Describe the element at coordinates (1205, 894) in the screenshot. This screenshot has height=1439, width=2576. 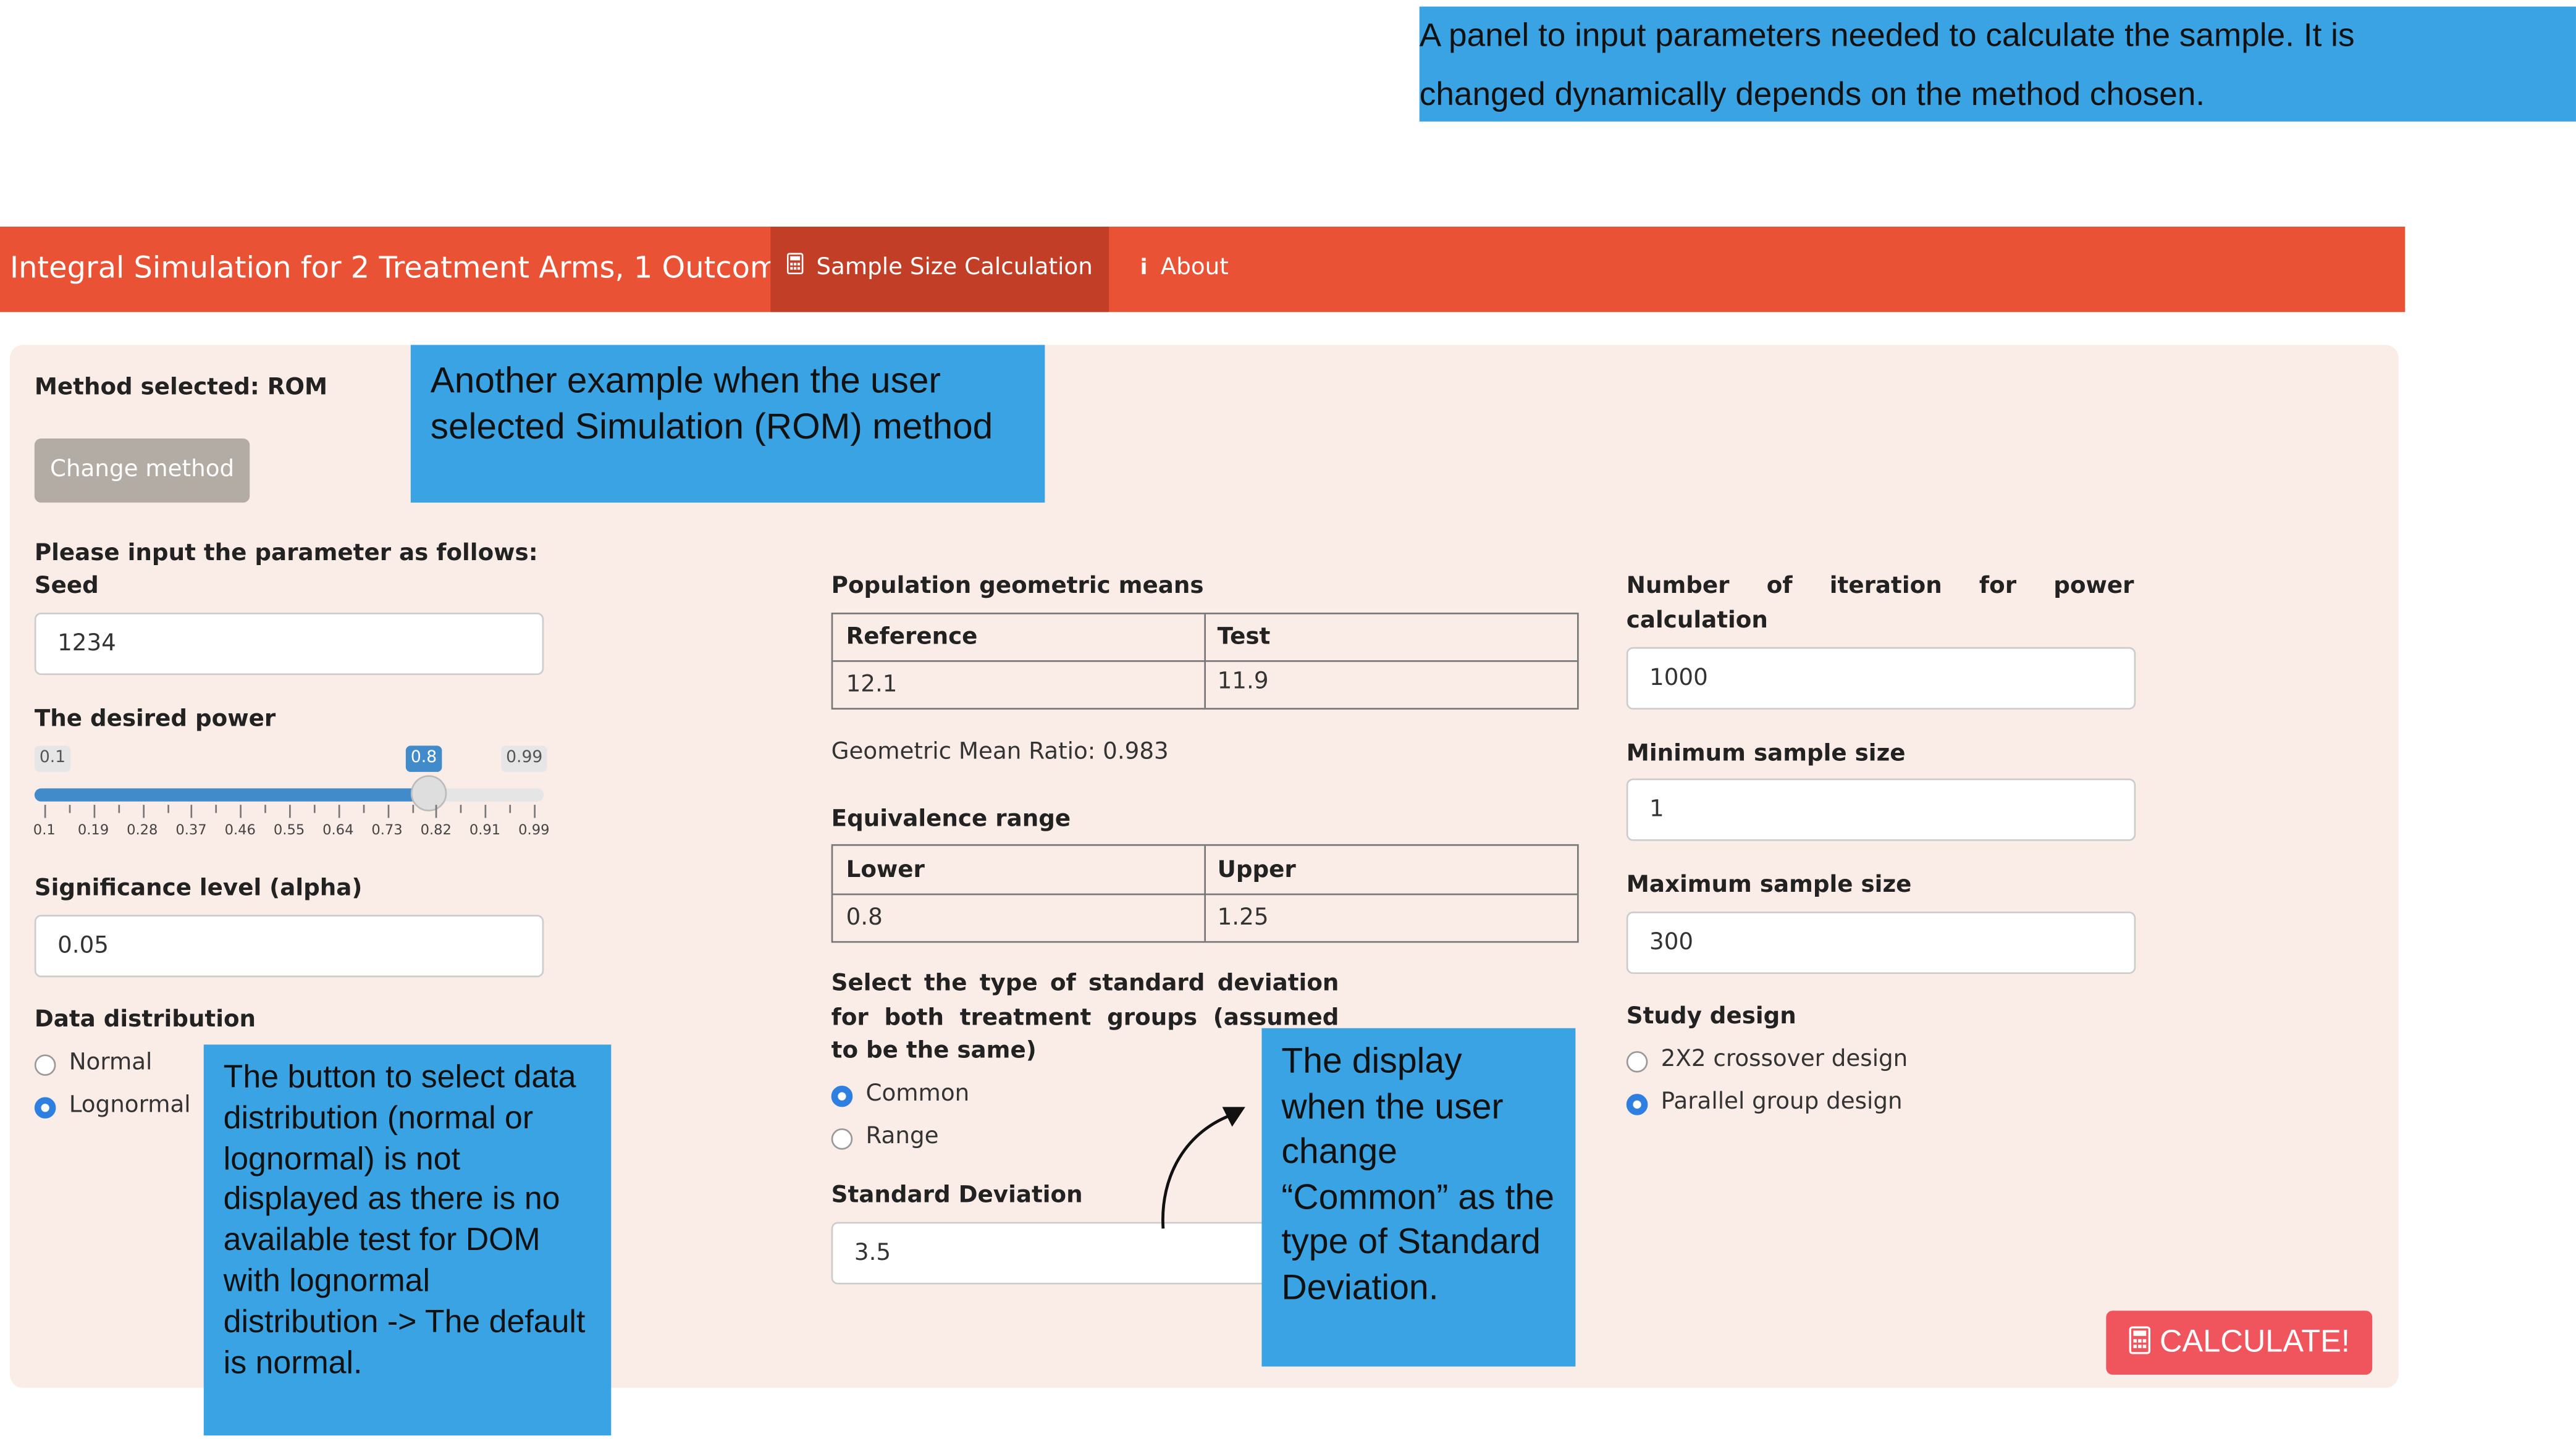
I see `equivalence-range-table: Lower Upper 0.8 1.25` at that location.